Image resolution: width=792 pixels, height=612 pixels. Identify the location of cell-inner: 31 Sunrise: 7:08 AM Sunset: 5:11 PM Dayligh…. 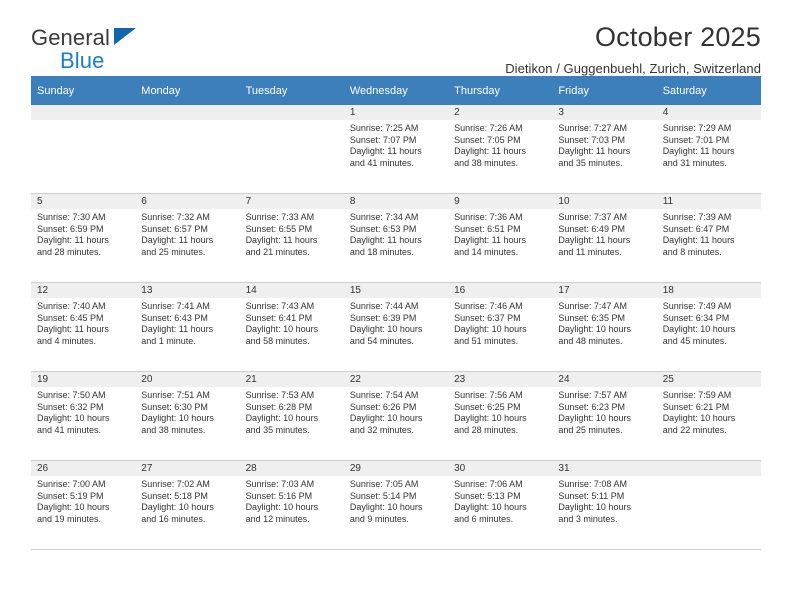
(604, 505).